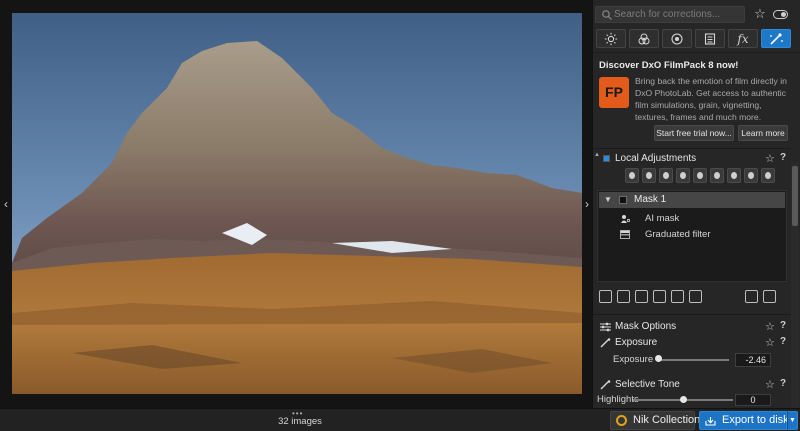  I want to click on control-point-tool-icon, so click(649, 175).